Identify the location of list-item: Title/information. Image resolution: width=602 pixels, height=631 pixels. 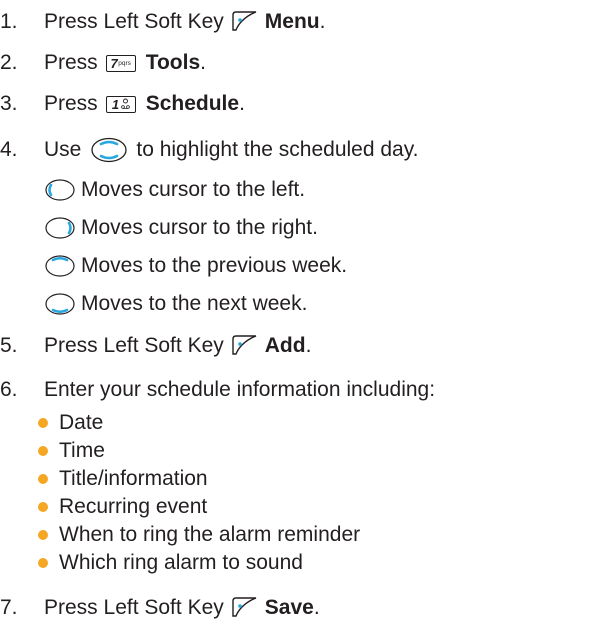
(123, 479).